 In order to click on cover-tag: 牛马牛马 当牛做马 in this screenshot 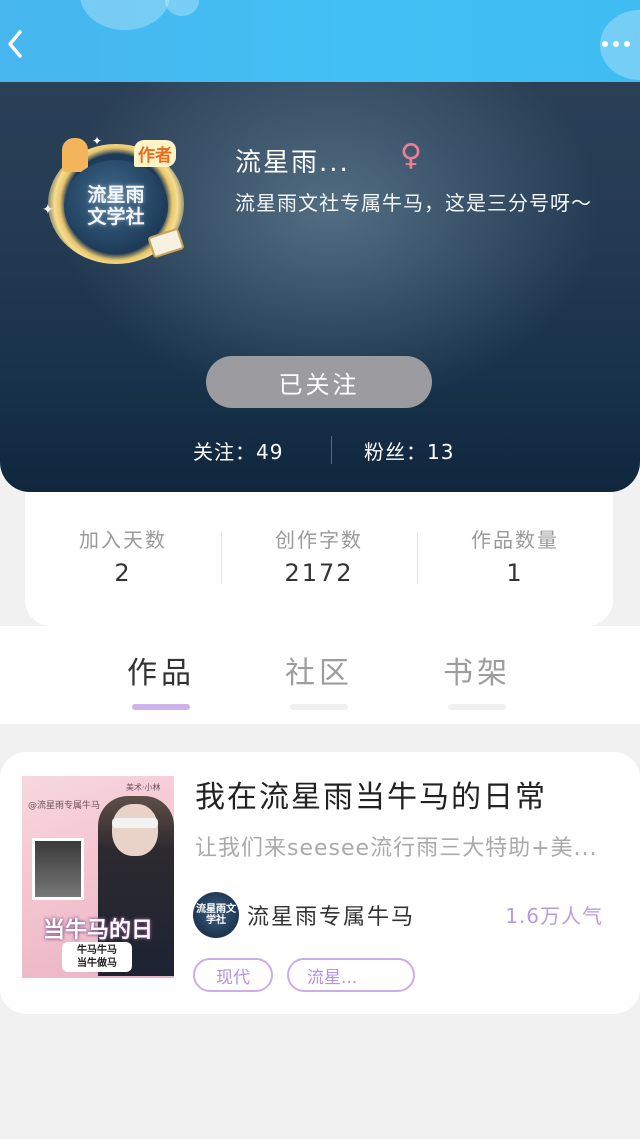, I will do `click(97, 957)`.